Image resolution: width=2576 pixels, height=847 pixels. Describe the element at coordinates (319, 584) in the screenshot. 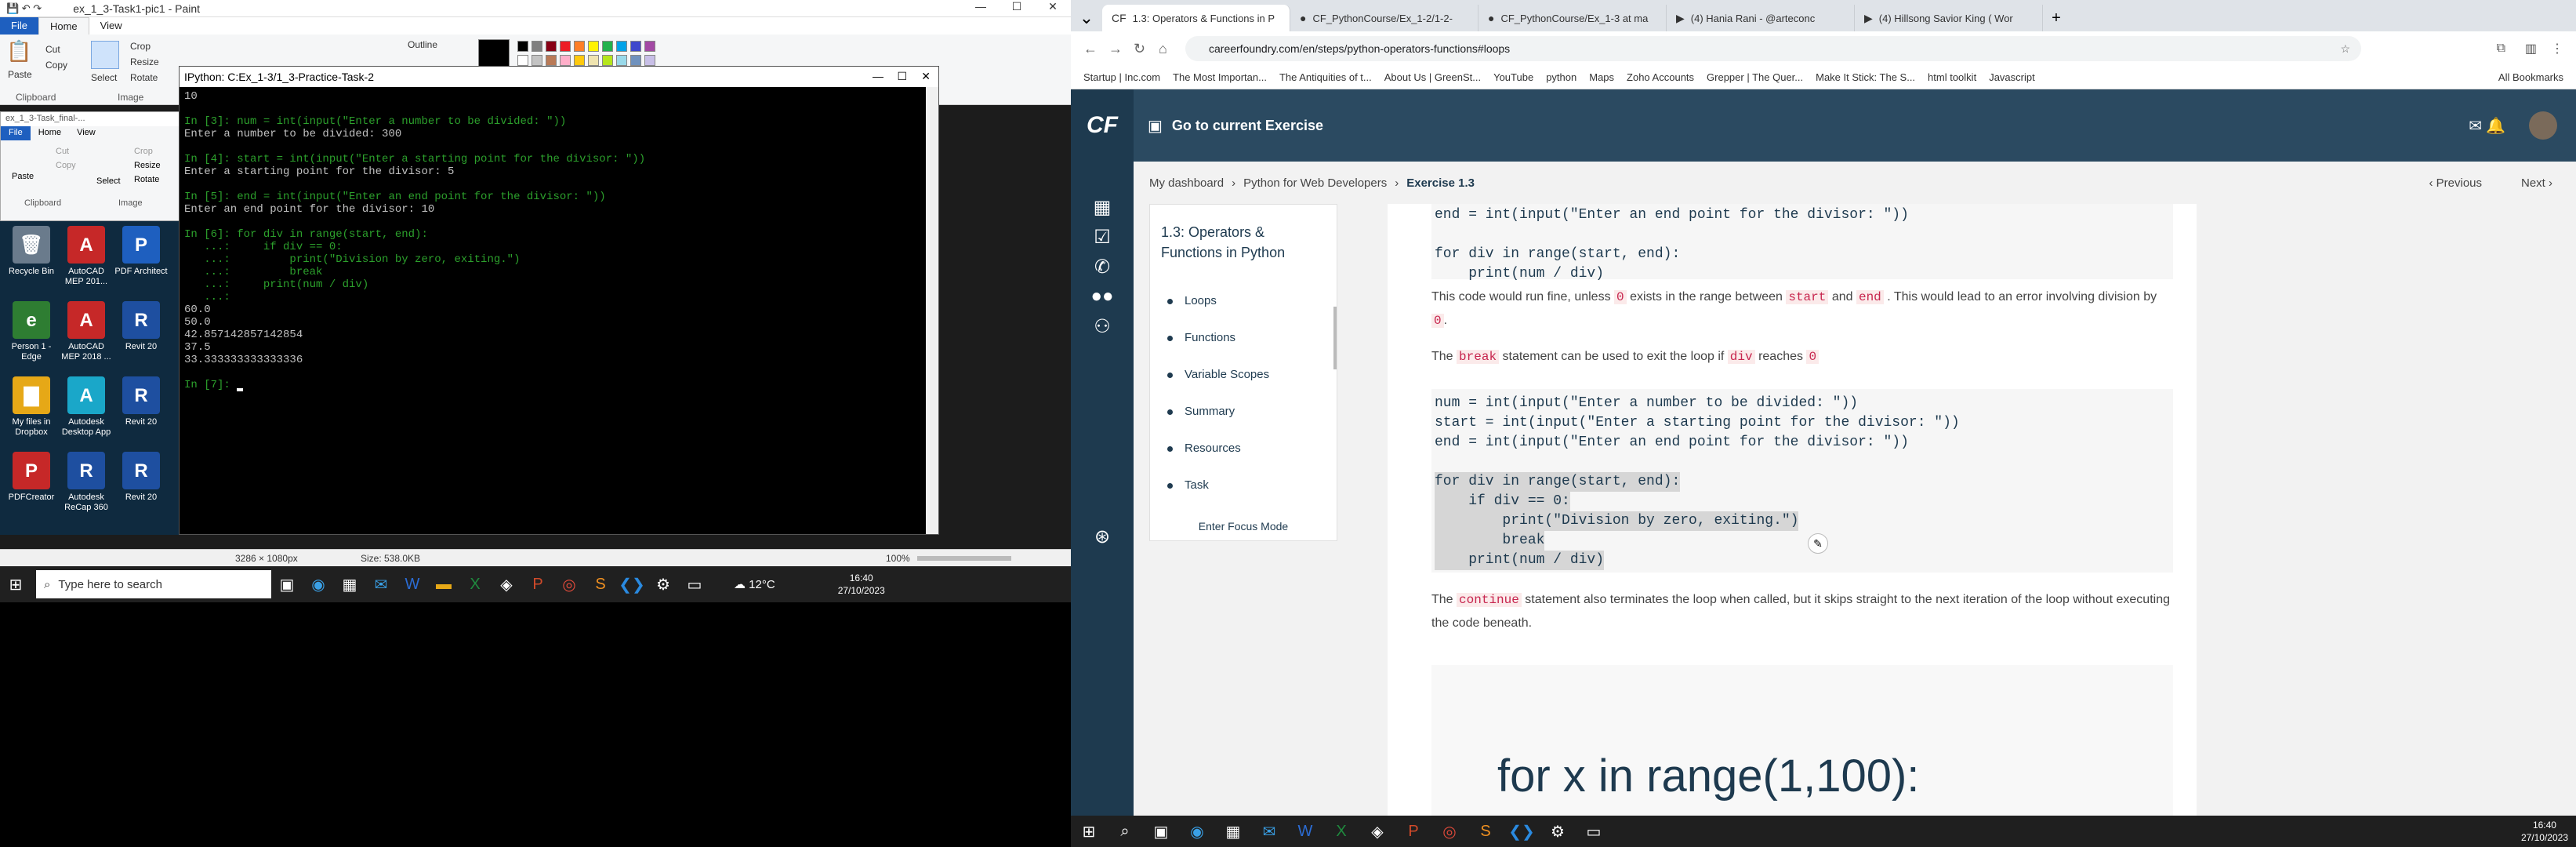

I see `edge-icon: ◉` at that location.